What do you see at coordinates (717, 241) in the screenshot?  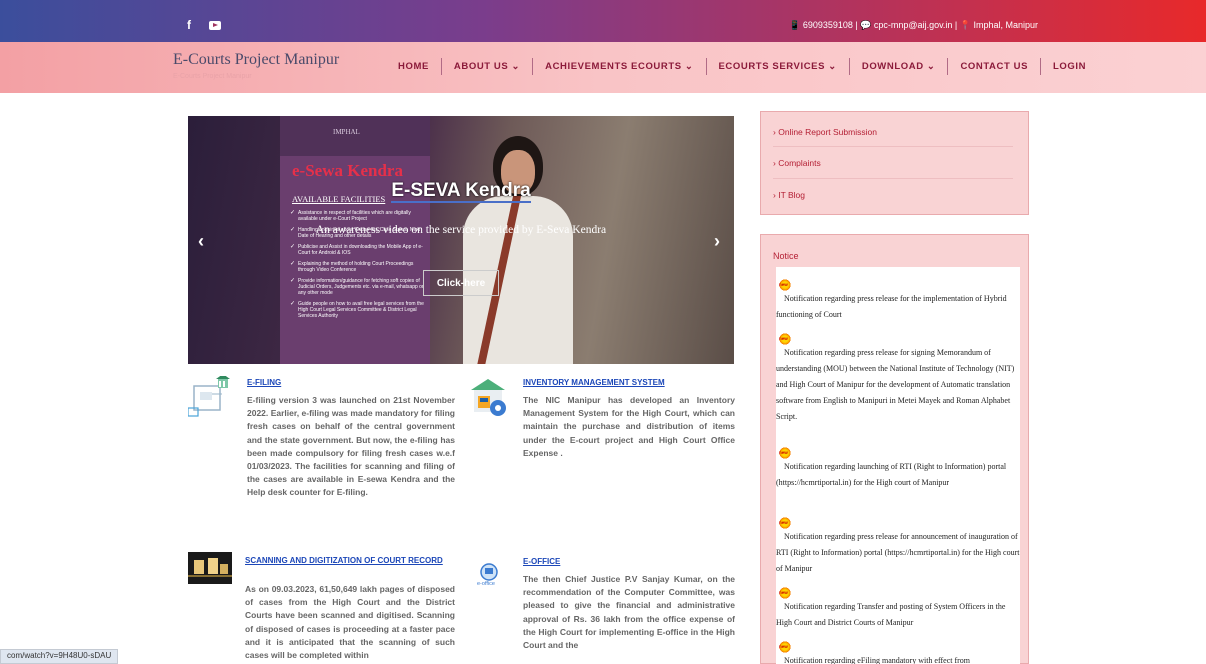 I see `slider-next-icon: ›` at bounding box center [717, 241].